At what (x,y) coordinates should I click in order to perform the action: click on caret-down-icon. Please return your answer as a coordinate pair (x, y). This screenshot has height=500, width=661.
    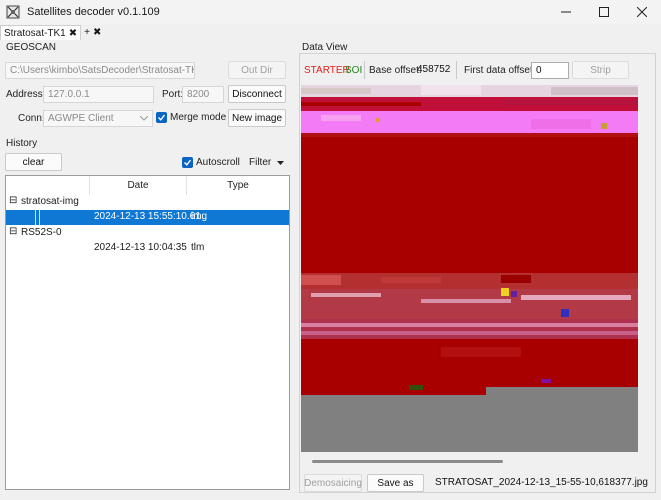
    Looking at the image, I should click on (281, 162).